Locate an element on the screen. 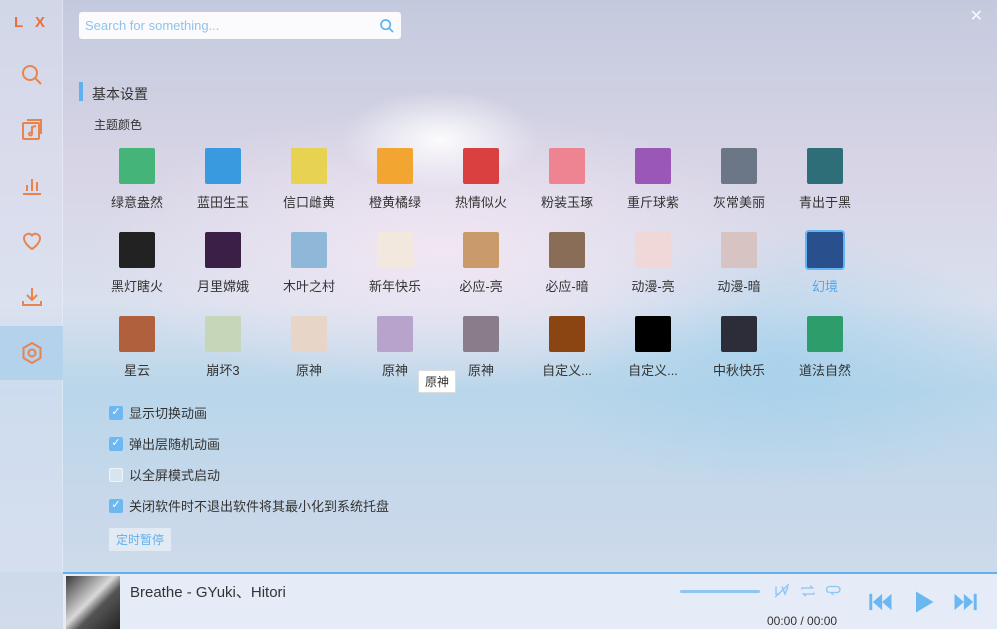 The width and height of the screenshot is (997, 629). timer-pause-button: 定时暂停 is located at coordinates (140, 539).